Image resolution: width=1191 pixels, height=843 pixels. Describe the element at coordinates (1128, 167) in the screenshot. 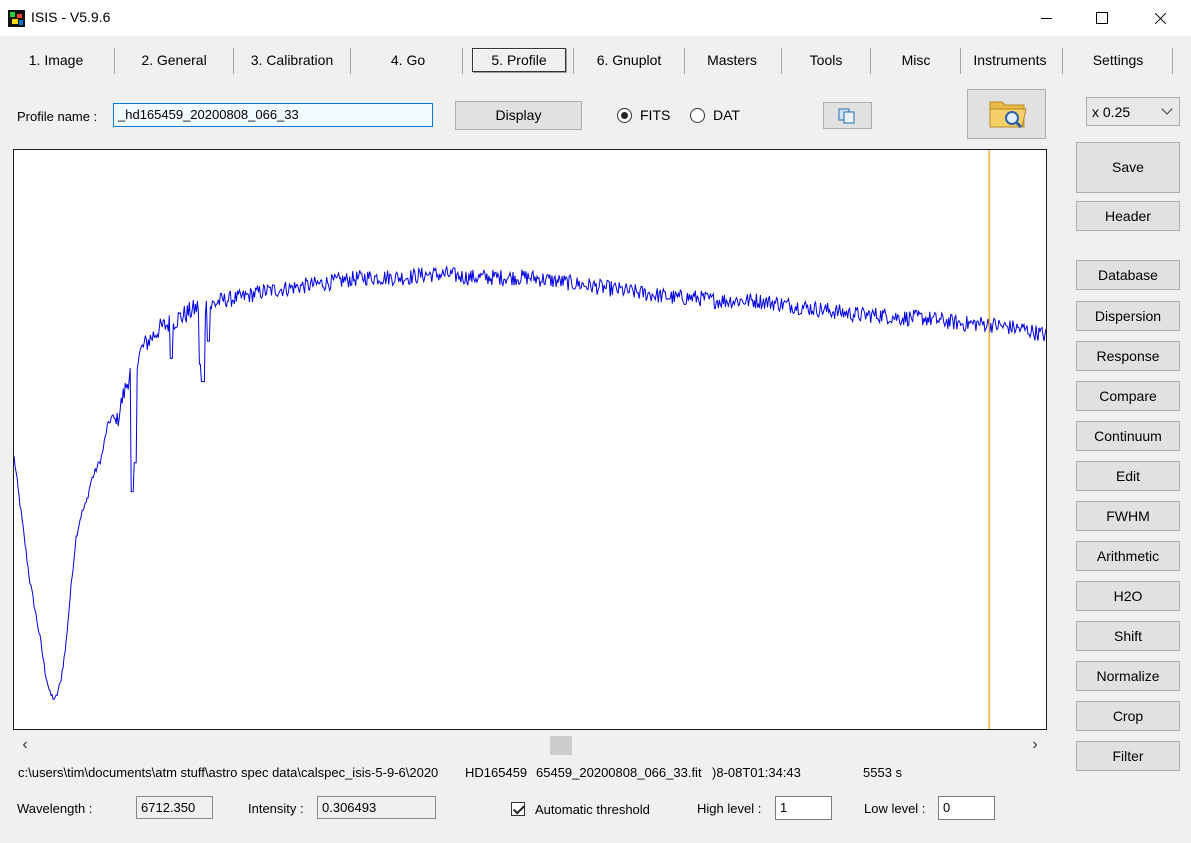

I see `save-button: Save` at that location.